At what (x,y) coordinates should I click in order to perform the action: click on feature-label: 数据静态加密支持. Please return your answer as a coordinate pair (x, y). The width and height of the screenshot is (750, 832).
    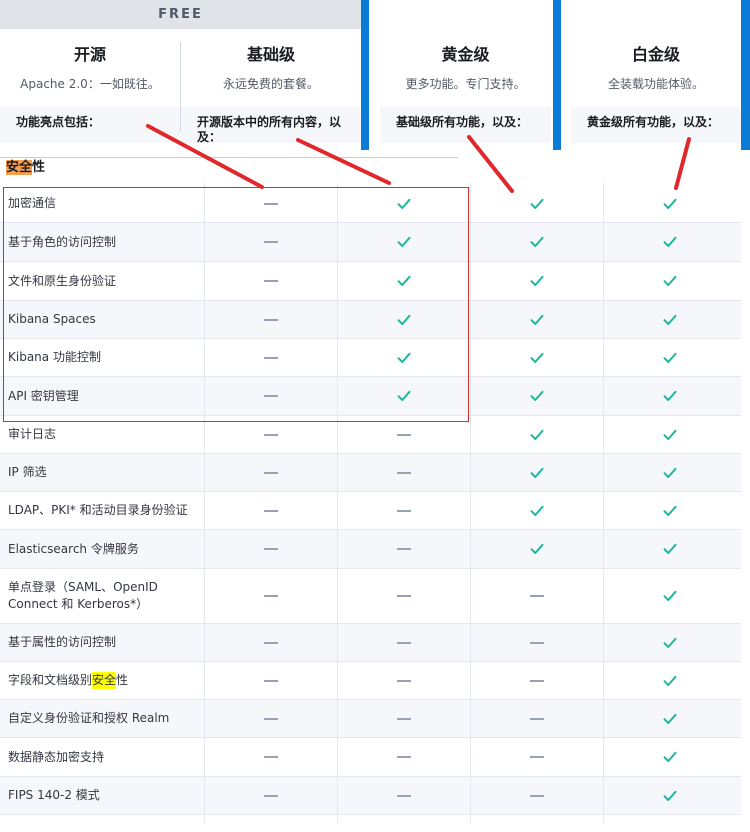
    Looking at the image, I should click on (56, 756).